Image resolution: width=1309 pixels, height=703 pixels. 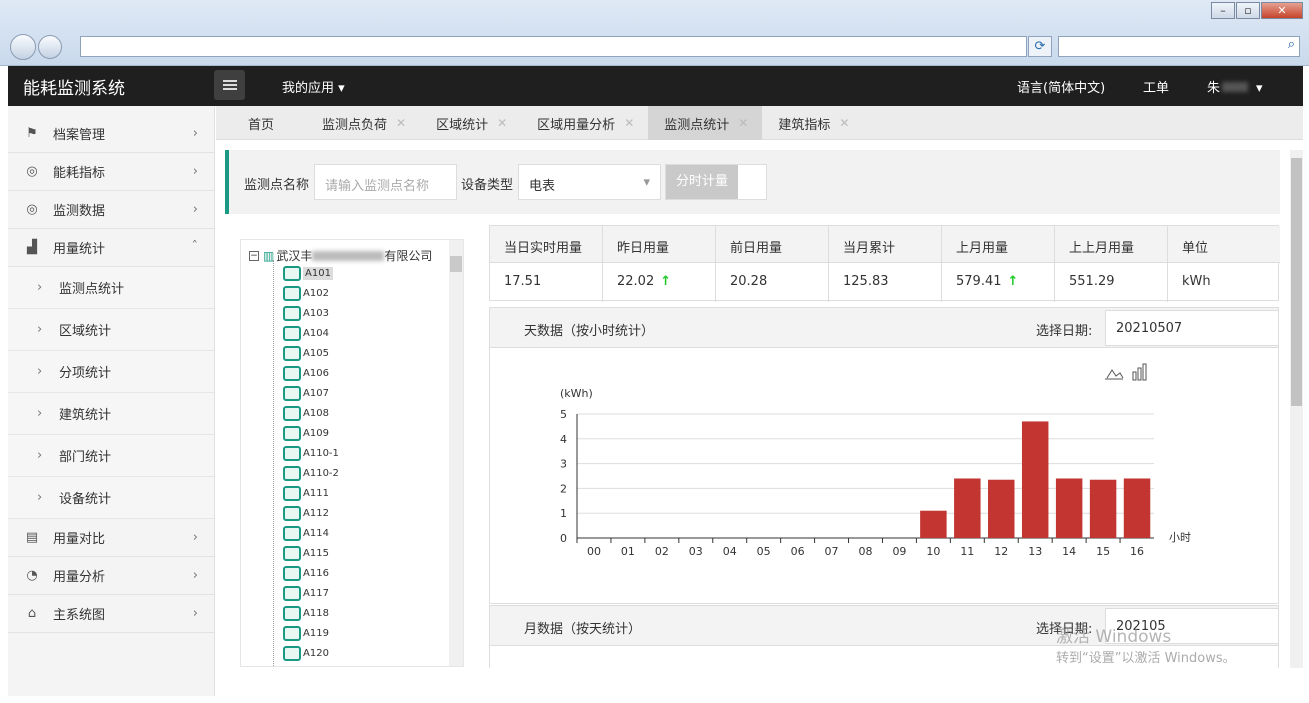 I want to click on user-menu: 朱 ▾, so click(x=1235, y=86).